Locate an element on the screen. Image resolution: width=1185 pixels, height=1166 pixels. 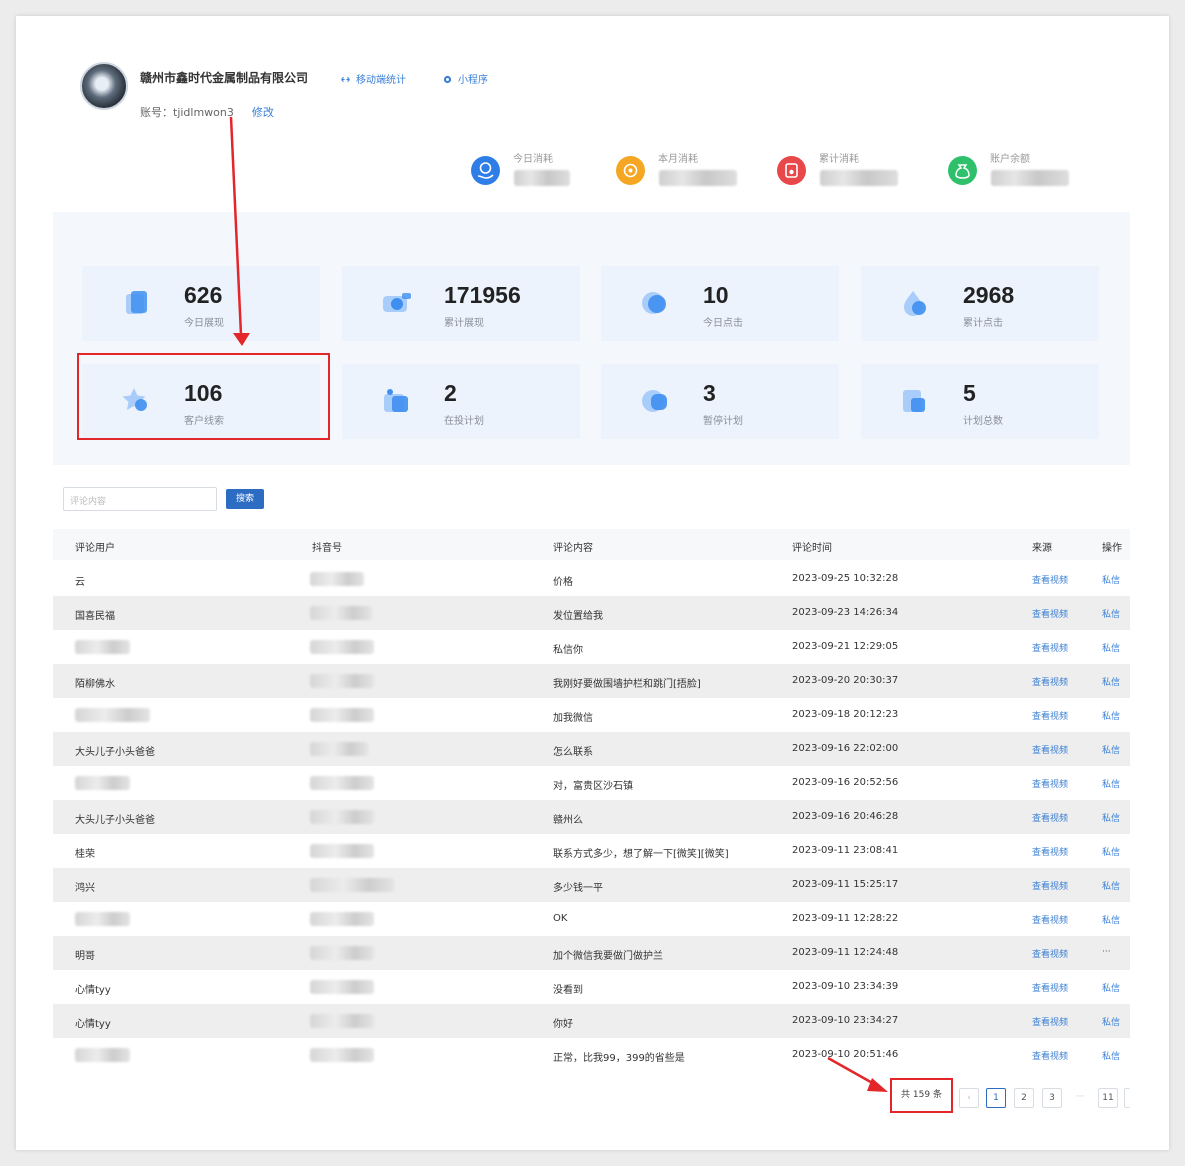
col-header-source: 来源 is located at coordinates (1042, 548).